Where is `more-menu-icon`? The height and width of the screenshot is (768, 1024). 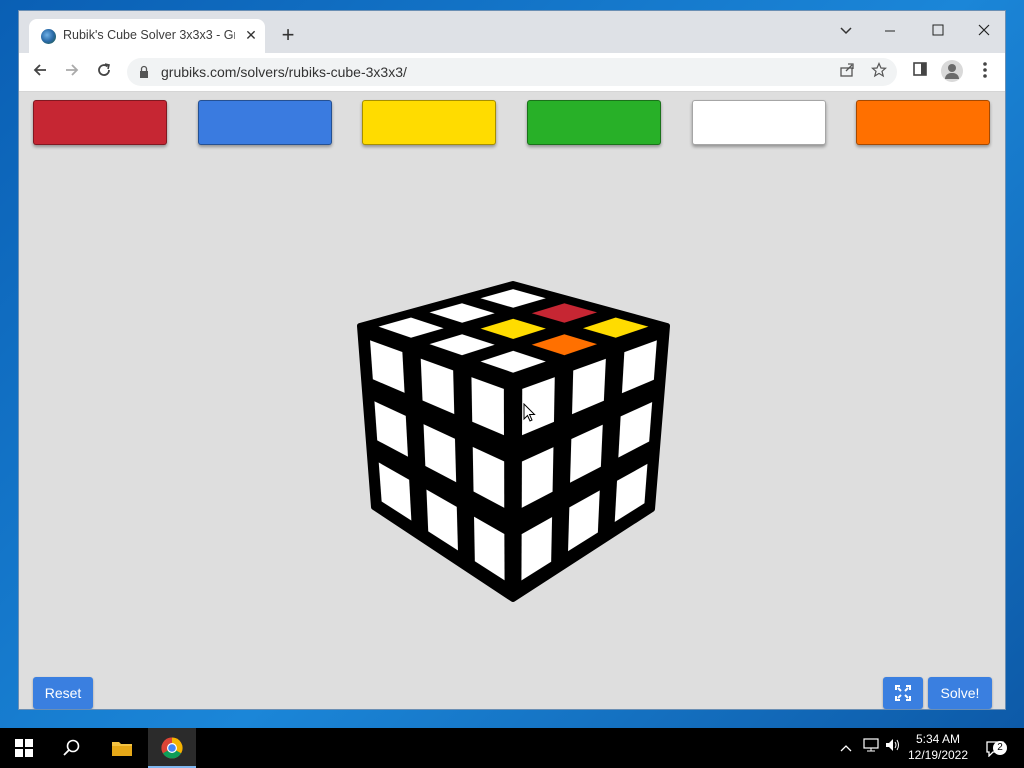
more-menu-icon is located at coordinates (985, 72).